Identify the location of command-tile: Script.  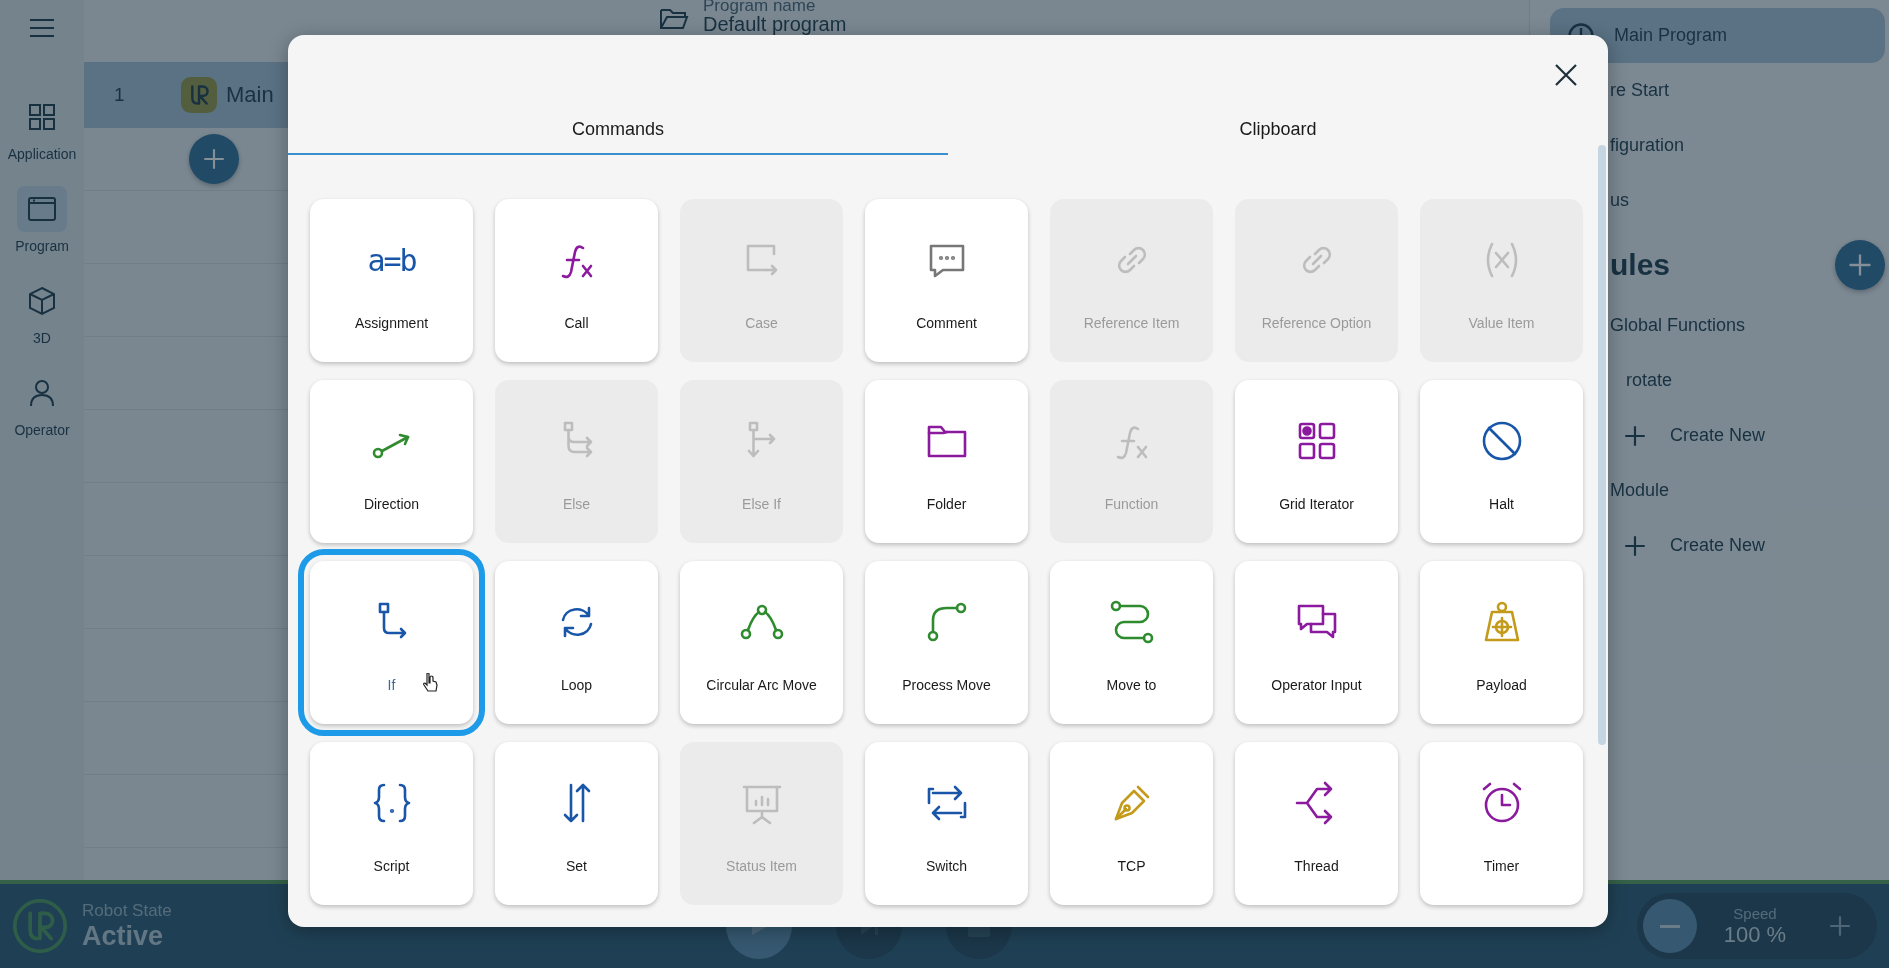
(391, 823).